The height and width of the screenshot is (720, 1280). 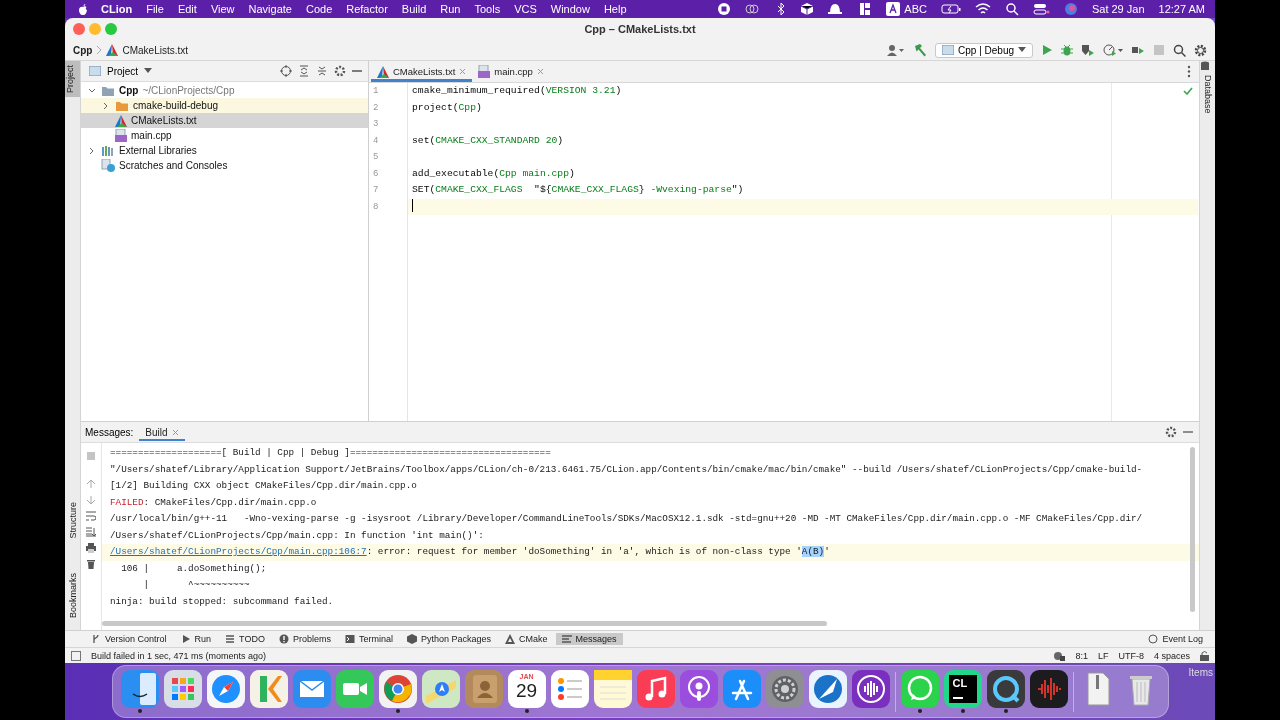 I want to click on indent-setting: 4 spaces, so click(x=1171, y=655).